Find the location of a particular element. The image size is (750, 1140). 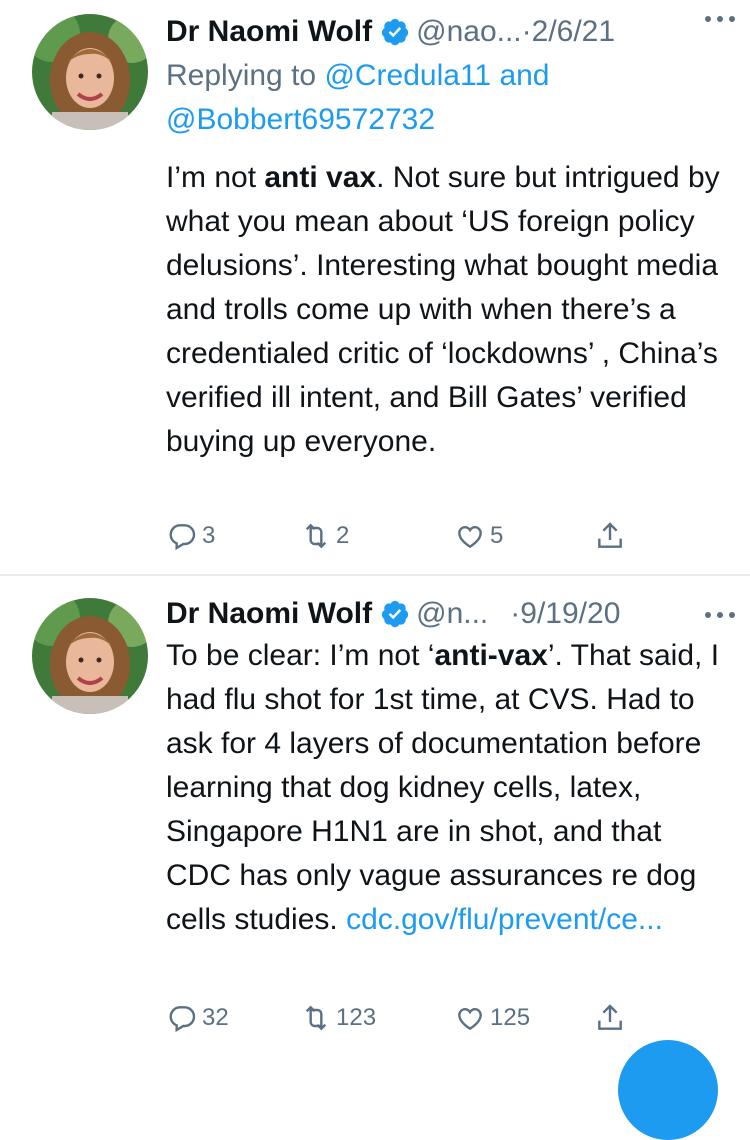

compose-tweet-button is located at coordinates (668, 1090).